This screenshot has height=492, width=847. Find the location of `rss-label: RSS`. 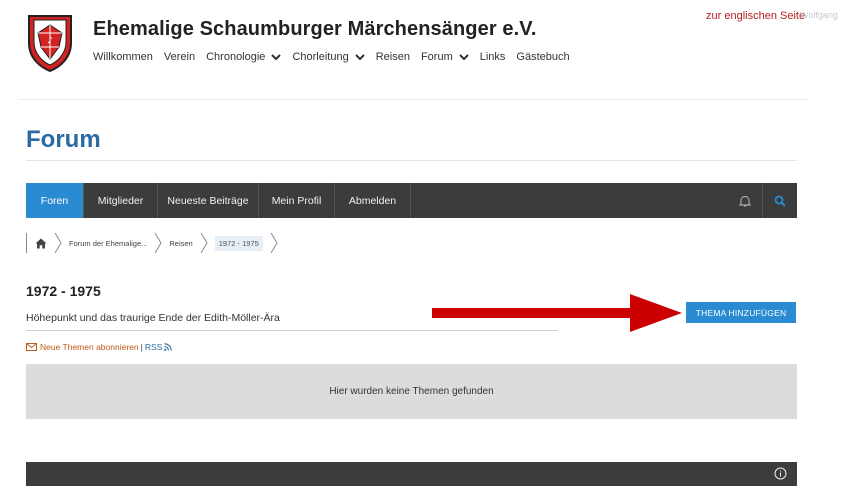

rss-label: RSS is located at coordinates (153, 347).